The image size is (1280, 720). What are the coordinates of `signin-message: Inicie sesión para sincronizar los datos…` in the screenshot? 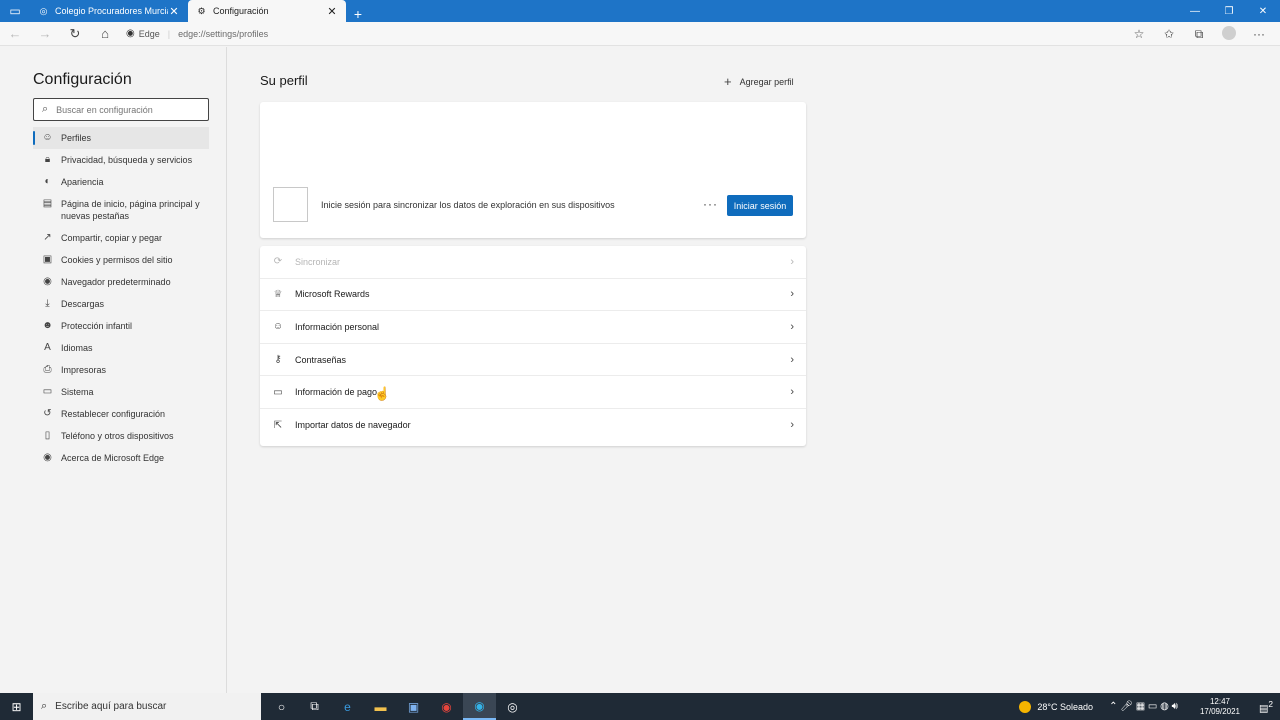 It's located at (468, 205).